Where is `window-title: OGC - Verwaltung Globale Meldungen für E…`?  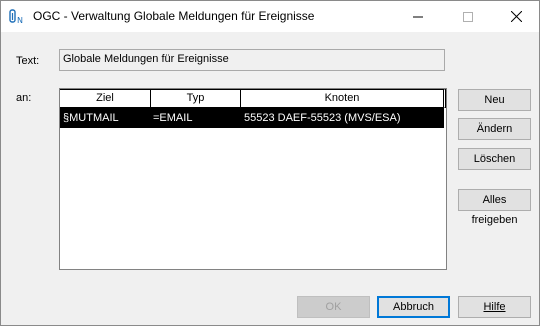
window-title: OGC - Verwaltung Globale Meldungen für E… is located at coordinates (174, 16).